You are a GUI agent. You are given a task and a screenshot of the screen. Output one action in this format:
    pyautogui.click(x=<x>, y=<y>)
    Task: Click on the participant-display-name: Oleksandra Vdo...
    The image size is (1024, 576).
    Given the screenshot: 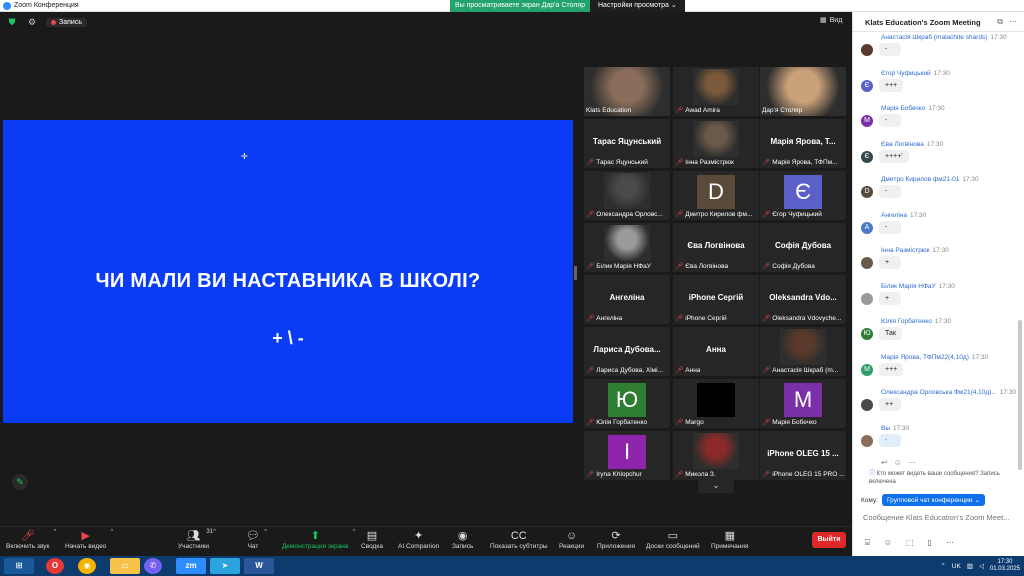 What is the action you would take?
    pyautogui.click(x=803, y=297)
    